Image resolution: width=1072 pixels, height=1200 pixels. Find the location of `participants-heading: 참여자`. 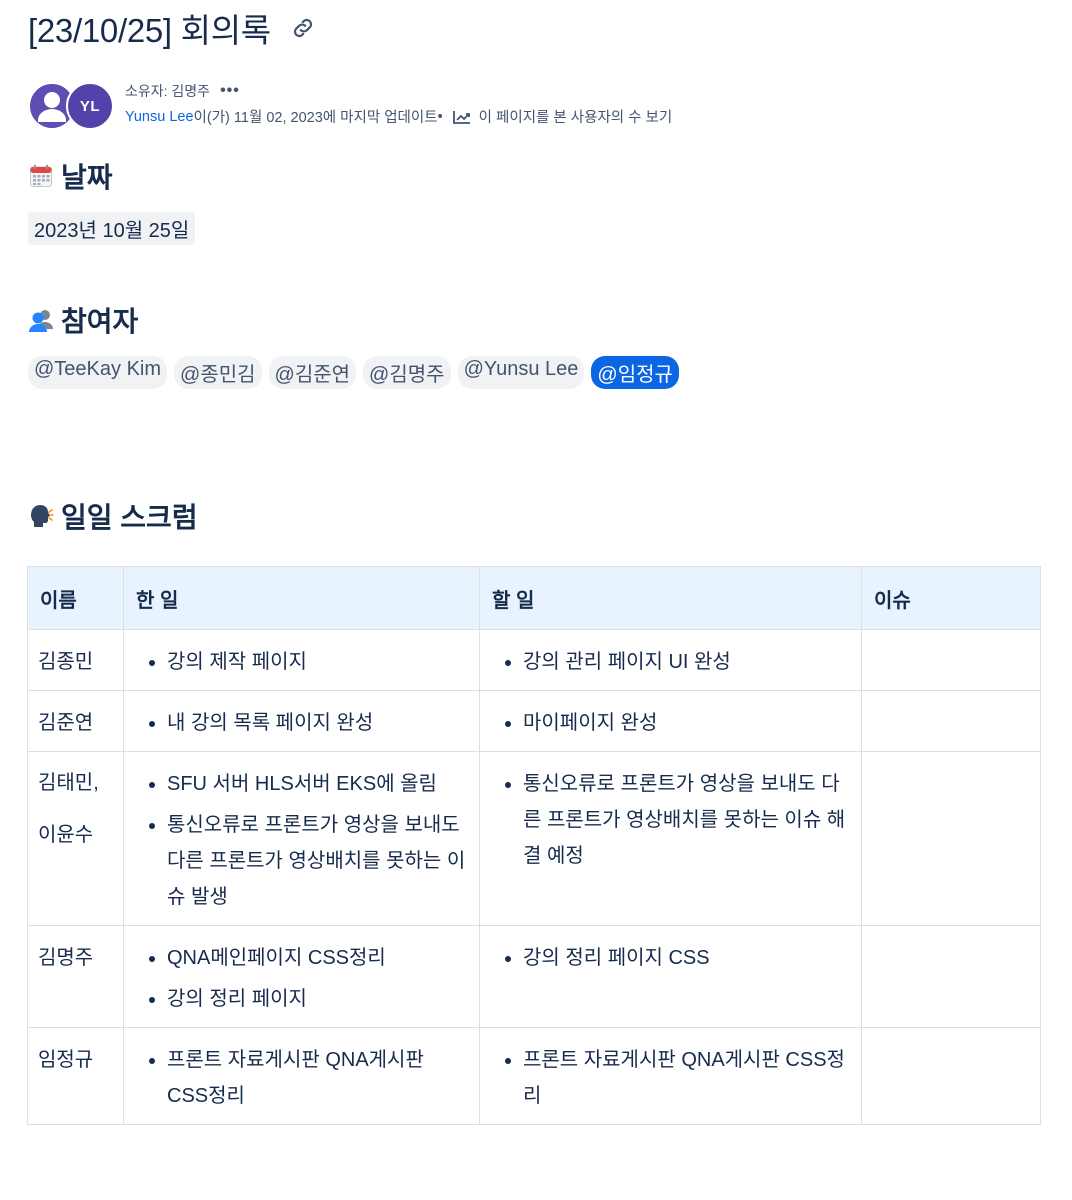

participants-heading: 참여자 is located at coordinates (83, 320).